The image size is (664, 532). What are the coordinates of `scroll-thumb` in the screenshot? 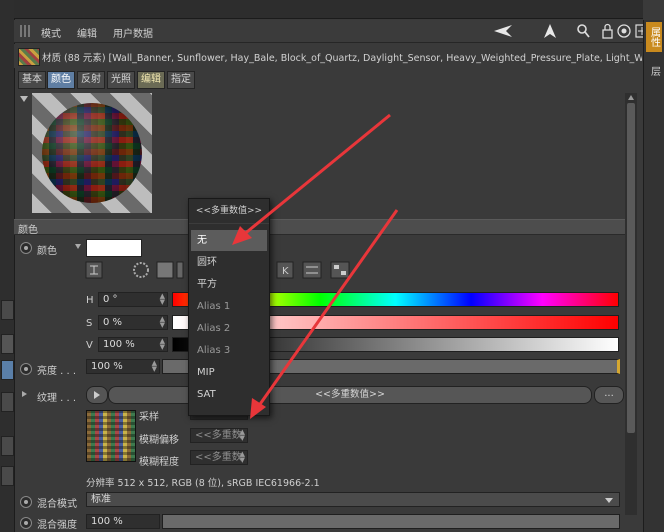 It's located at (631, 268).